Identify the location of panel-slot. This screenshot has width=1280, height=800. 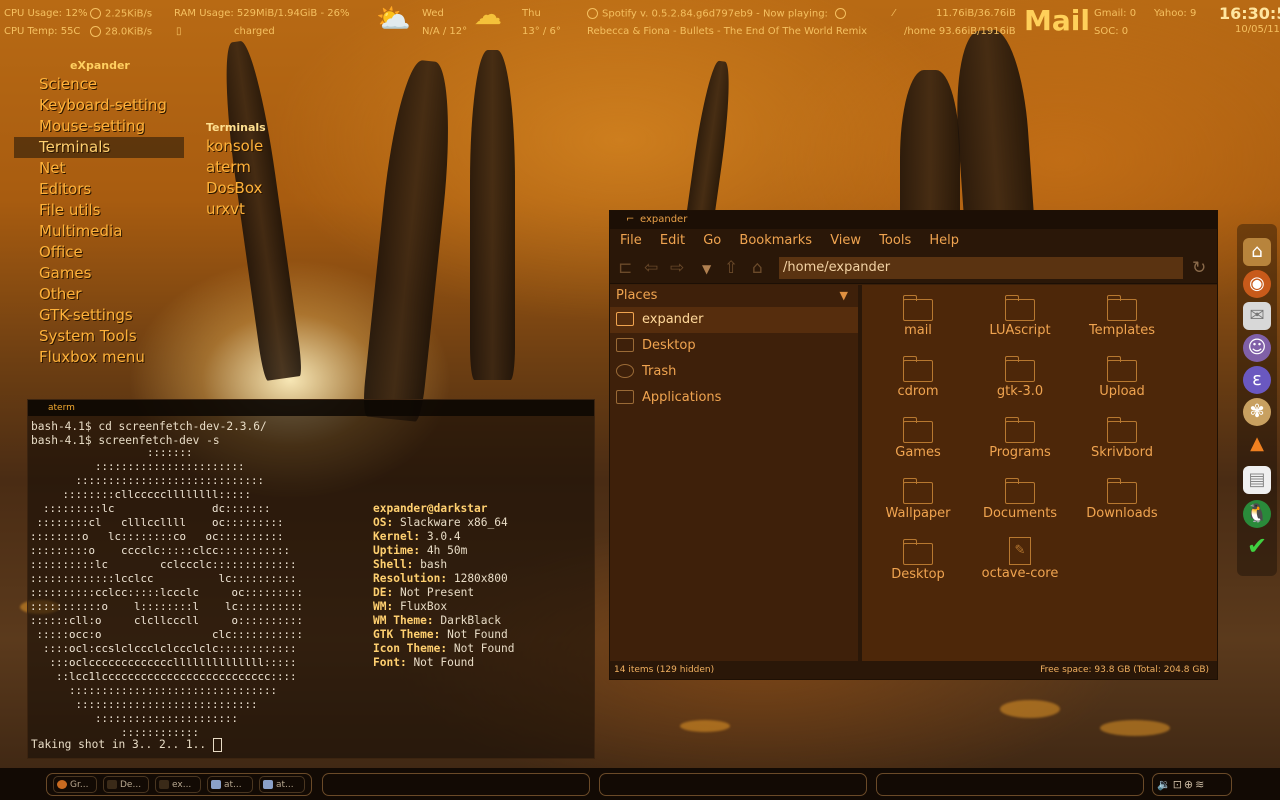
(1010, 784).